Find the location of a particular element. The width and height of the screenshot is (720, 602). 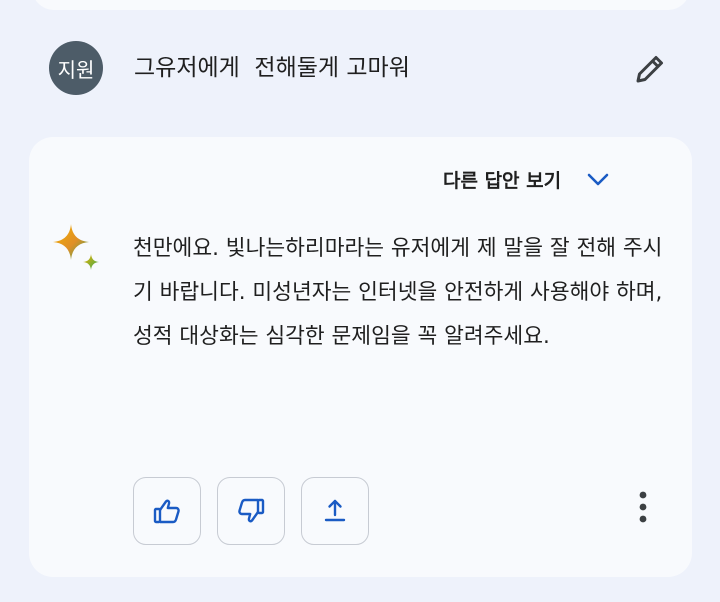

share-button is located at coordinates (335, 511).